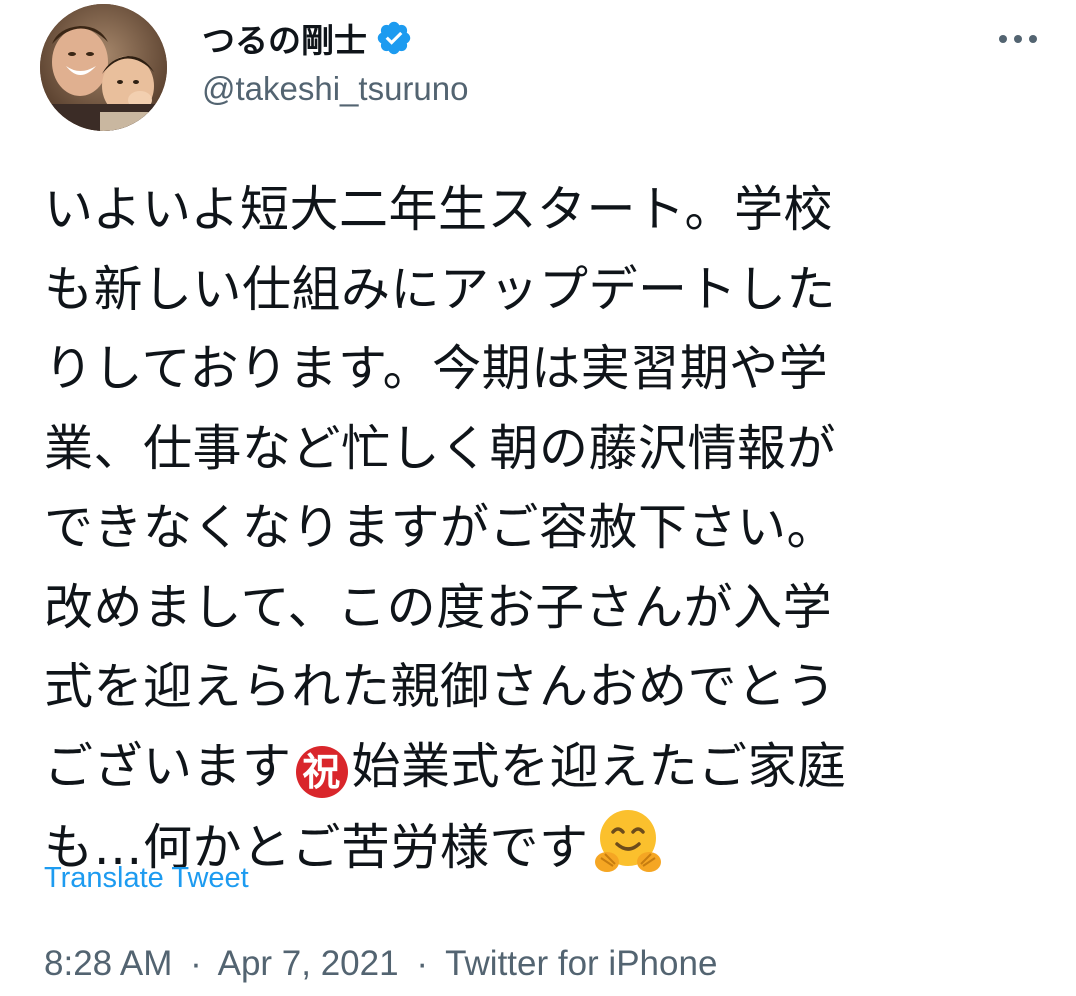 The image size is (1076, 996). I want to click on tweet-line: も新しい仕組みにアップデートした, so click(440, 289).